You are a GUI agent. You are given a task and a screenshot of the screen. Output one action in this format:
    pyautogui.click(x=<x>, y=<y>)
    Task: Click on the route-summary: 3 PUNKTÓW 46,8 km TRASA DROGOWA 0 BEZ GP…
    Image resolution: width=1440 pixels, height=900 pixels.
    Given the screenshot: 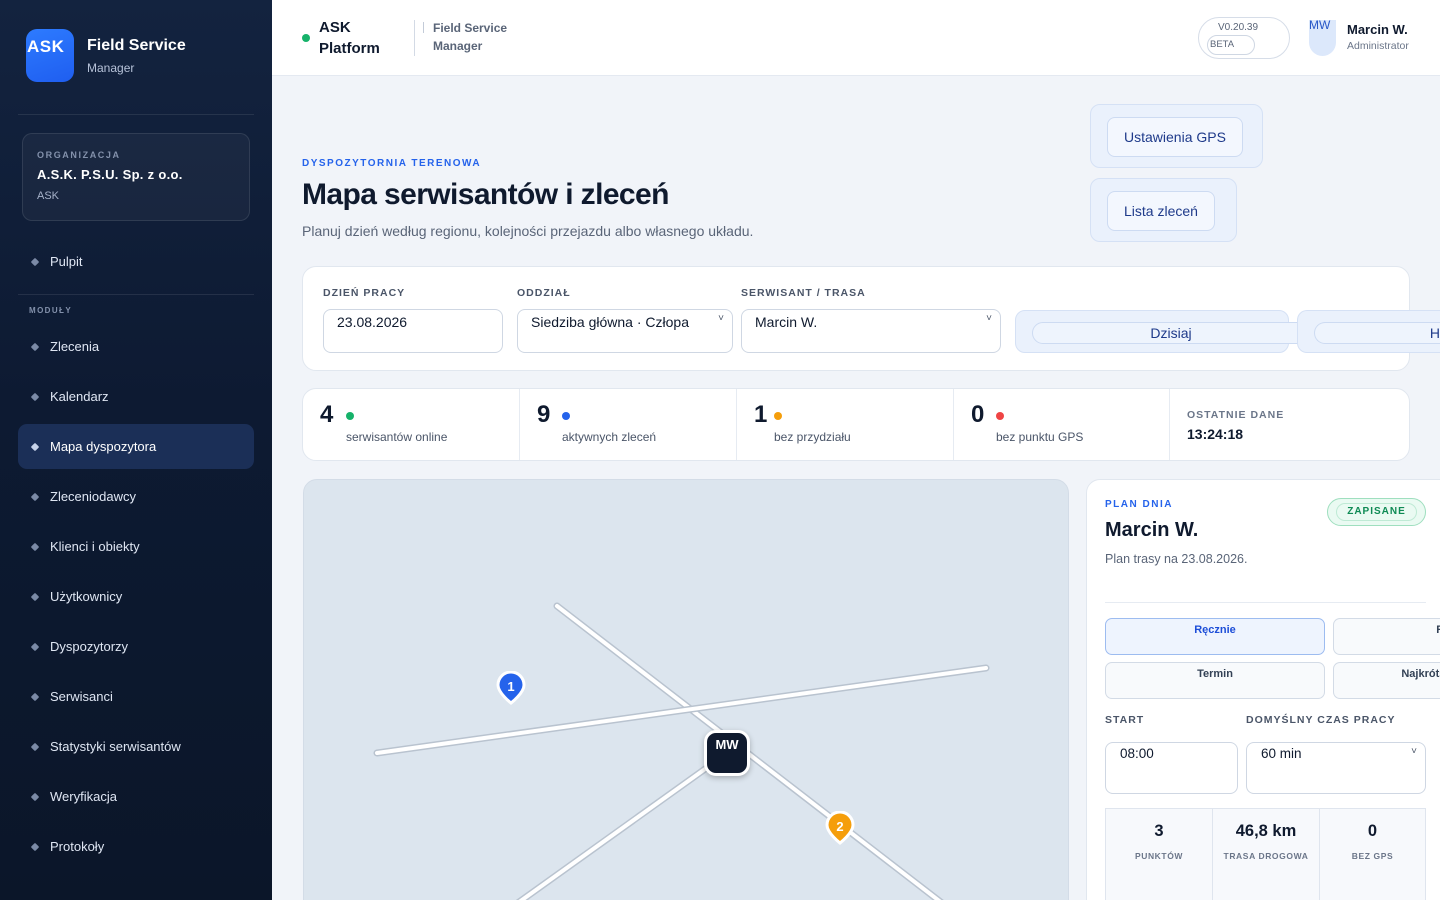 What is the action you would take?
    pyautogui.click(x=1265, y=854)
    